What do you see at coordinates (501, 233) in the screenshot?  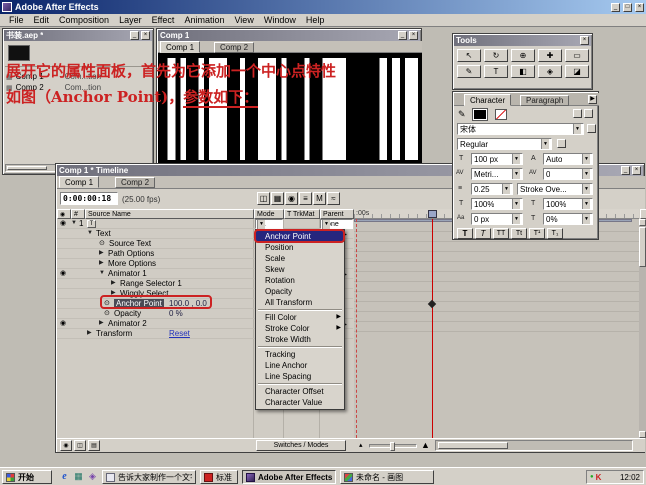 I see `all-caps-button: TT` at bounding box center [501, 233].